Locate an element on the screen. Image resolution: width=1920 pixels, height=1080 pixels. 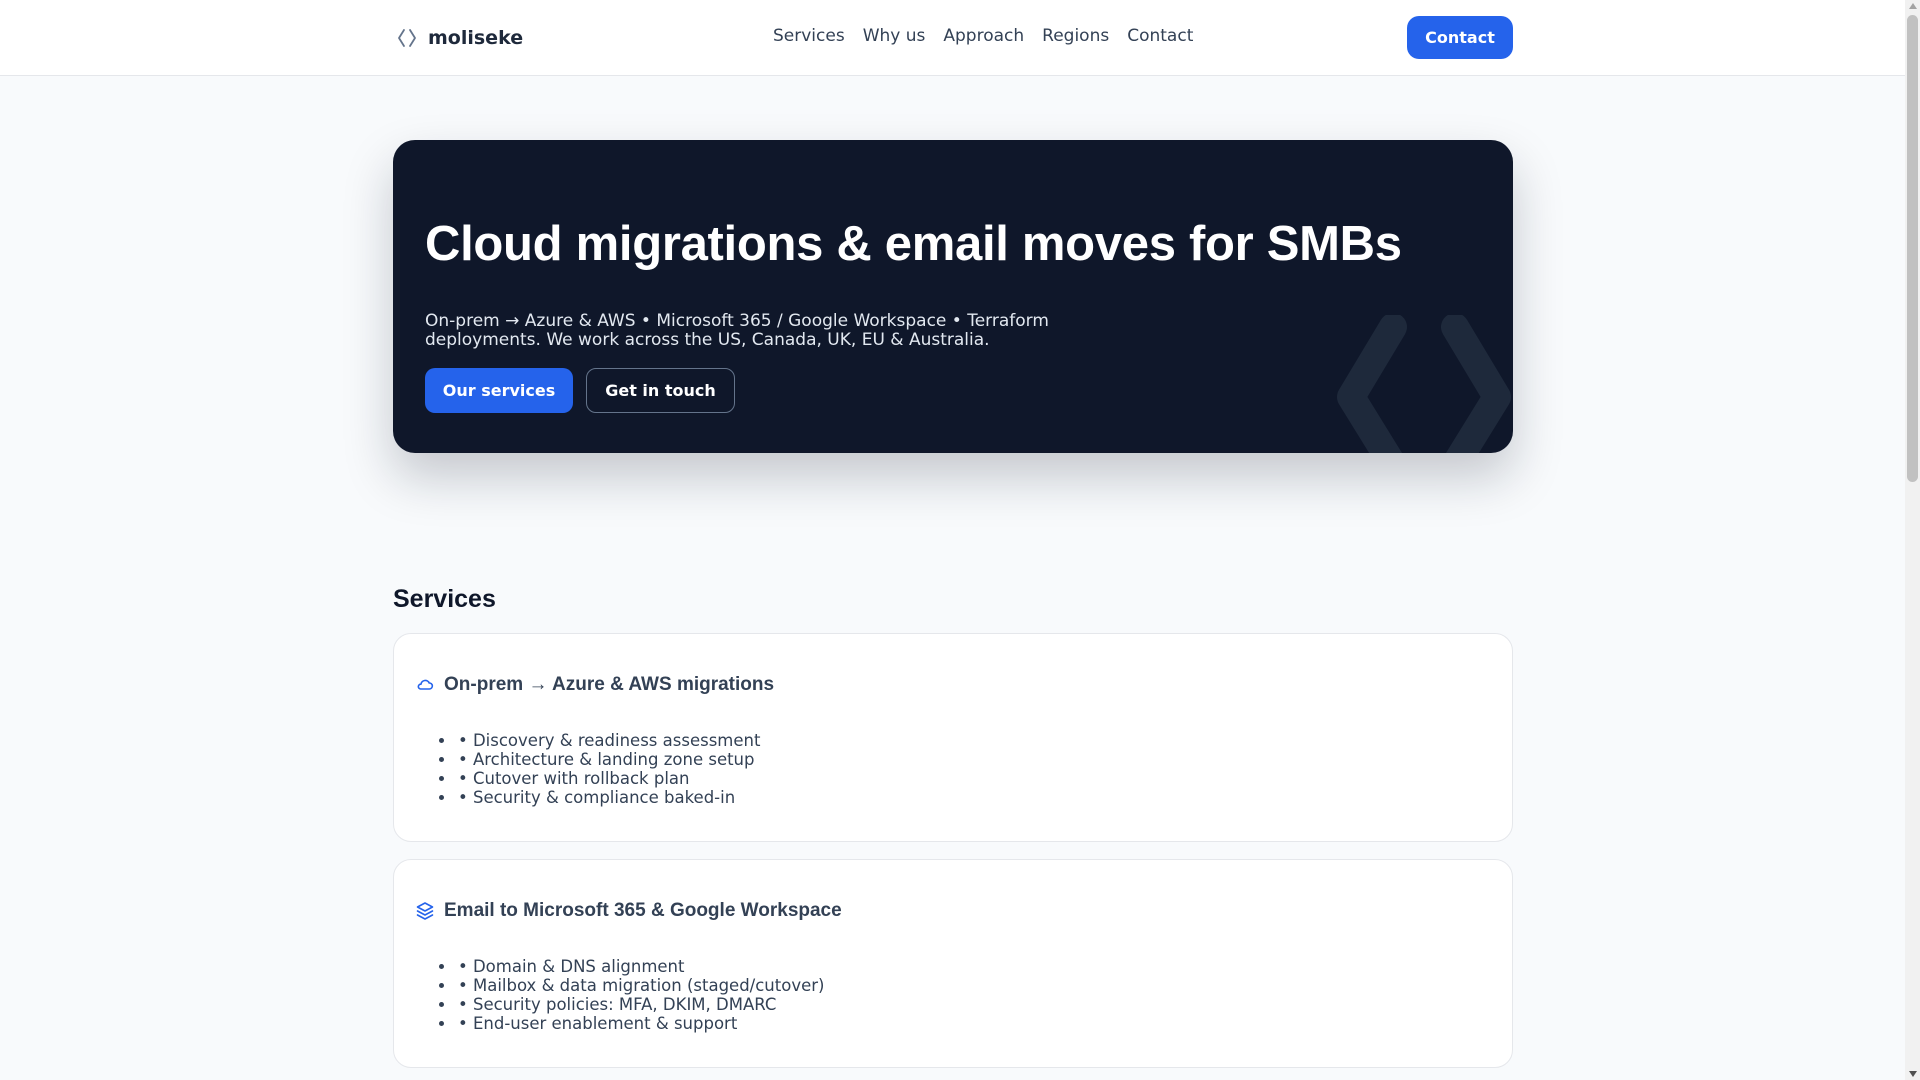
nav-item-approach: Approach is located at coordinates (983, 36).